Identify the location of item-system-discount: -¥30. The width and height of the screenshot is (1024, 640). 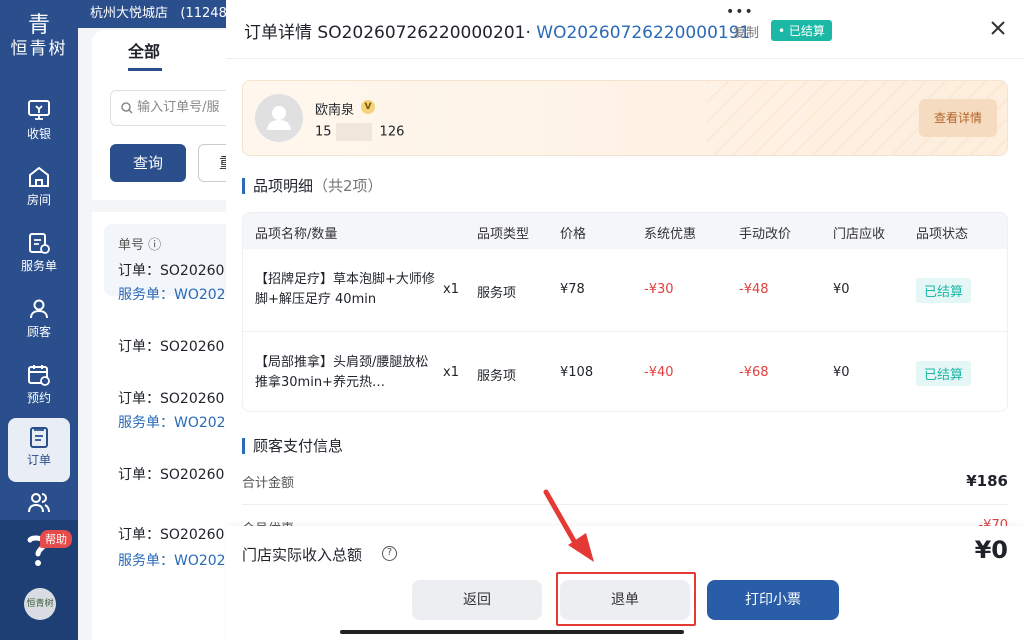
(659, 289).